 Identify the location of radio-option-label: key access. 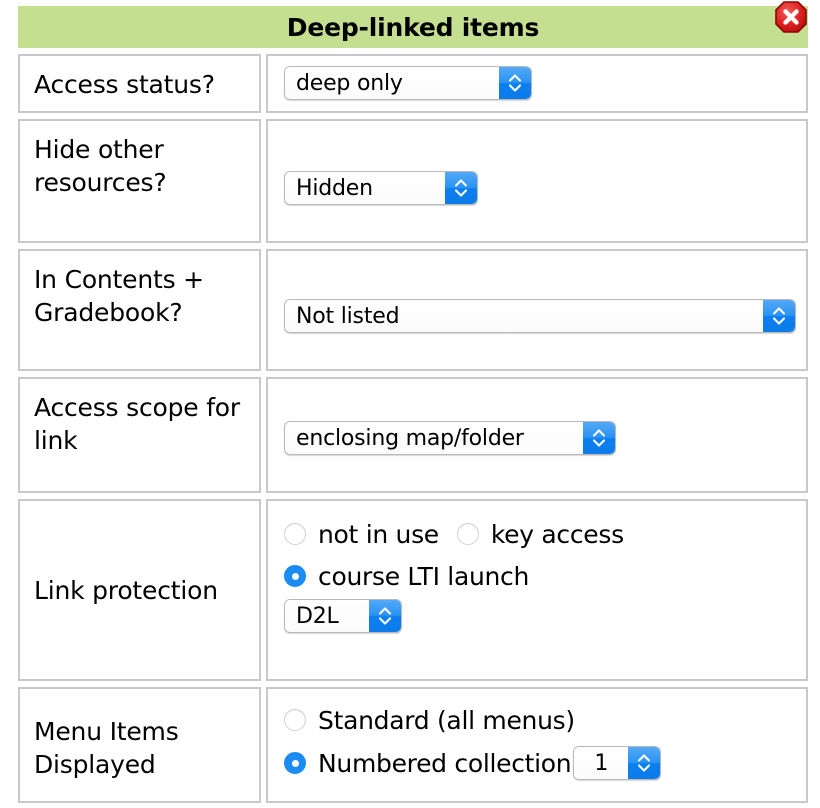
(557, 534).